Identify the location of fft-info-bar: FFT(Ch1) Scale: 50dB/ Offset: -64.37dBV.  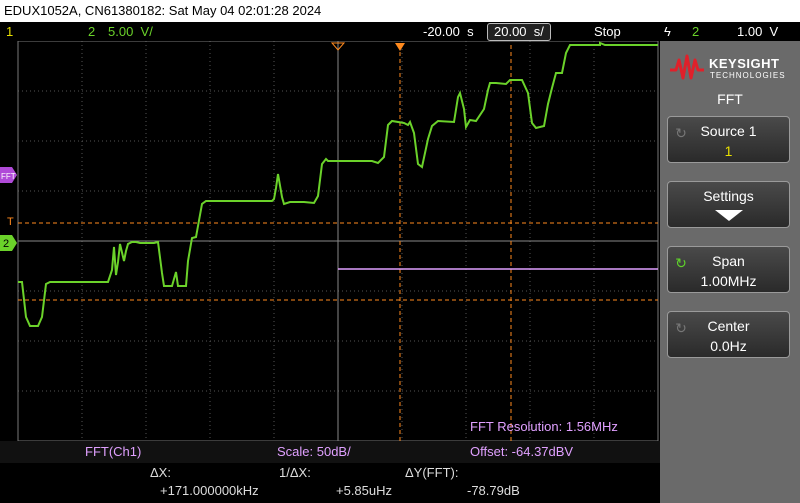
(330, 452).